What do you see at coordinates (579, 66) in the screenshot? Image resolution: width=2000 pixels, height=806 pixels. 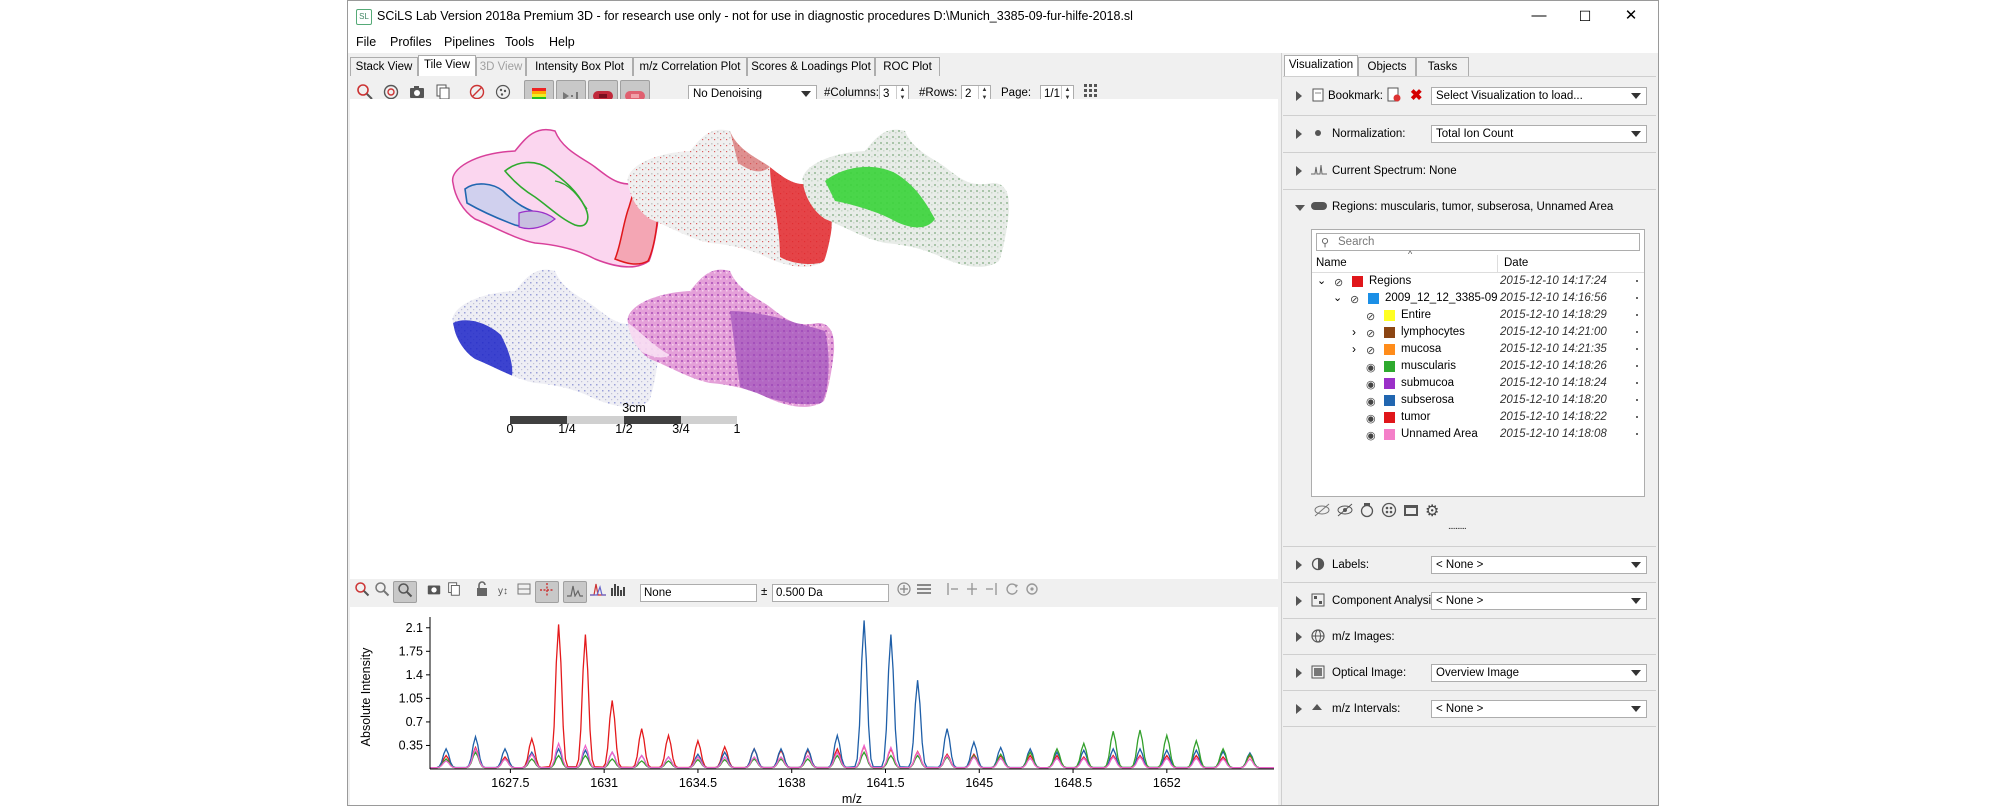 I see `tab-intensity-box-plot: Intensity Box Plot` at bounding box center [579, 66].